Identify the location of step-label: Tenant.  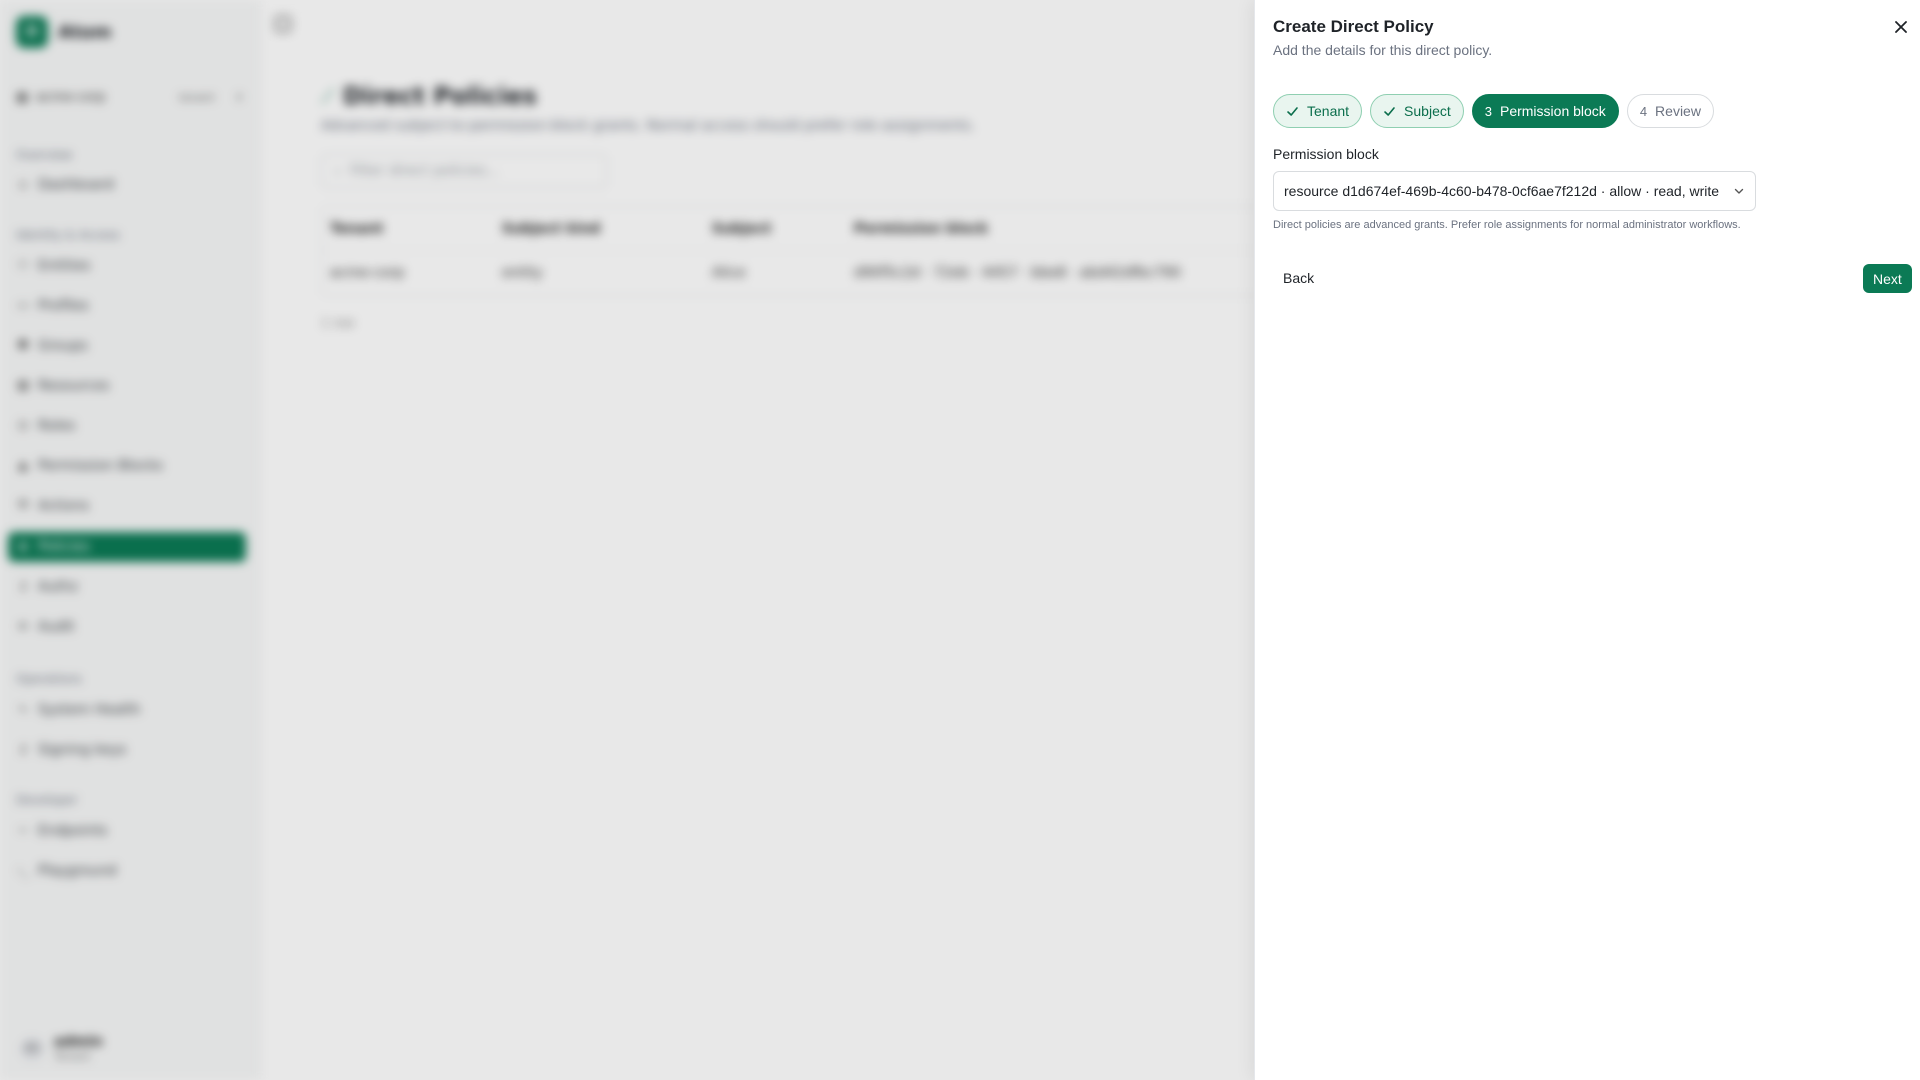
(1328, 111).